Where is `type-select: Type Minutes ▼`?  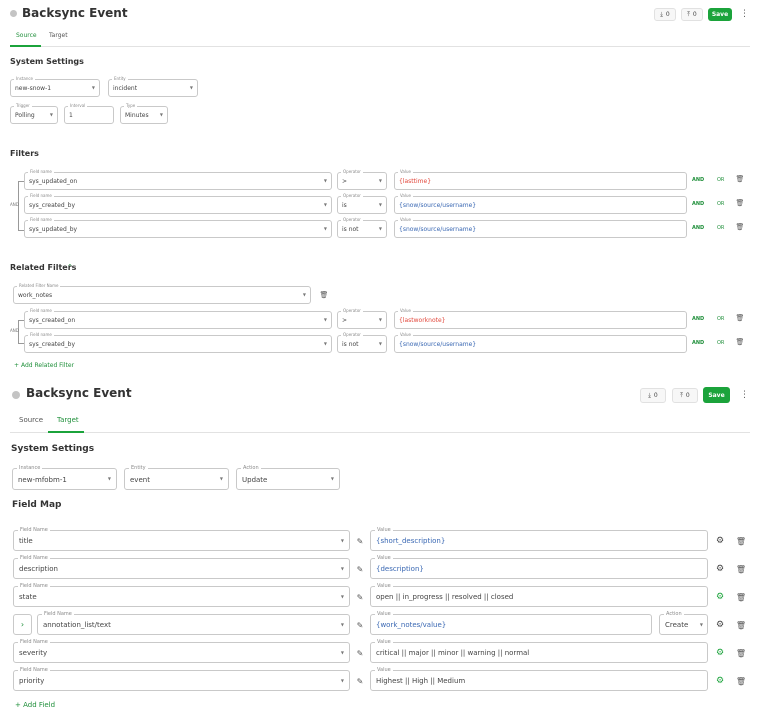 type-select: Type Minutes ▼ is located at coordinates (144, 114).